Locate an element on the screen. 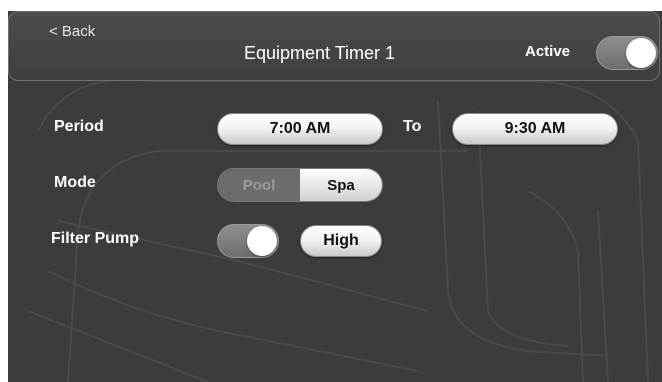 The image size is (662, 382). pump-speed-button: High is located at coordinates (341, 241).